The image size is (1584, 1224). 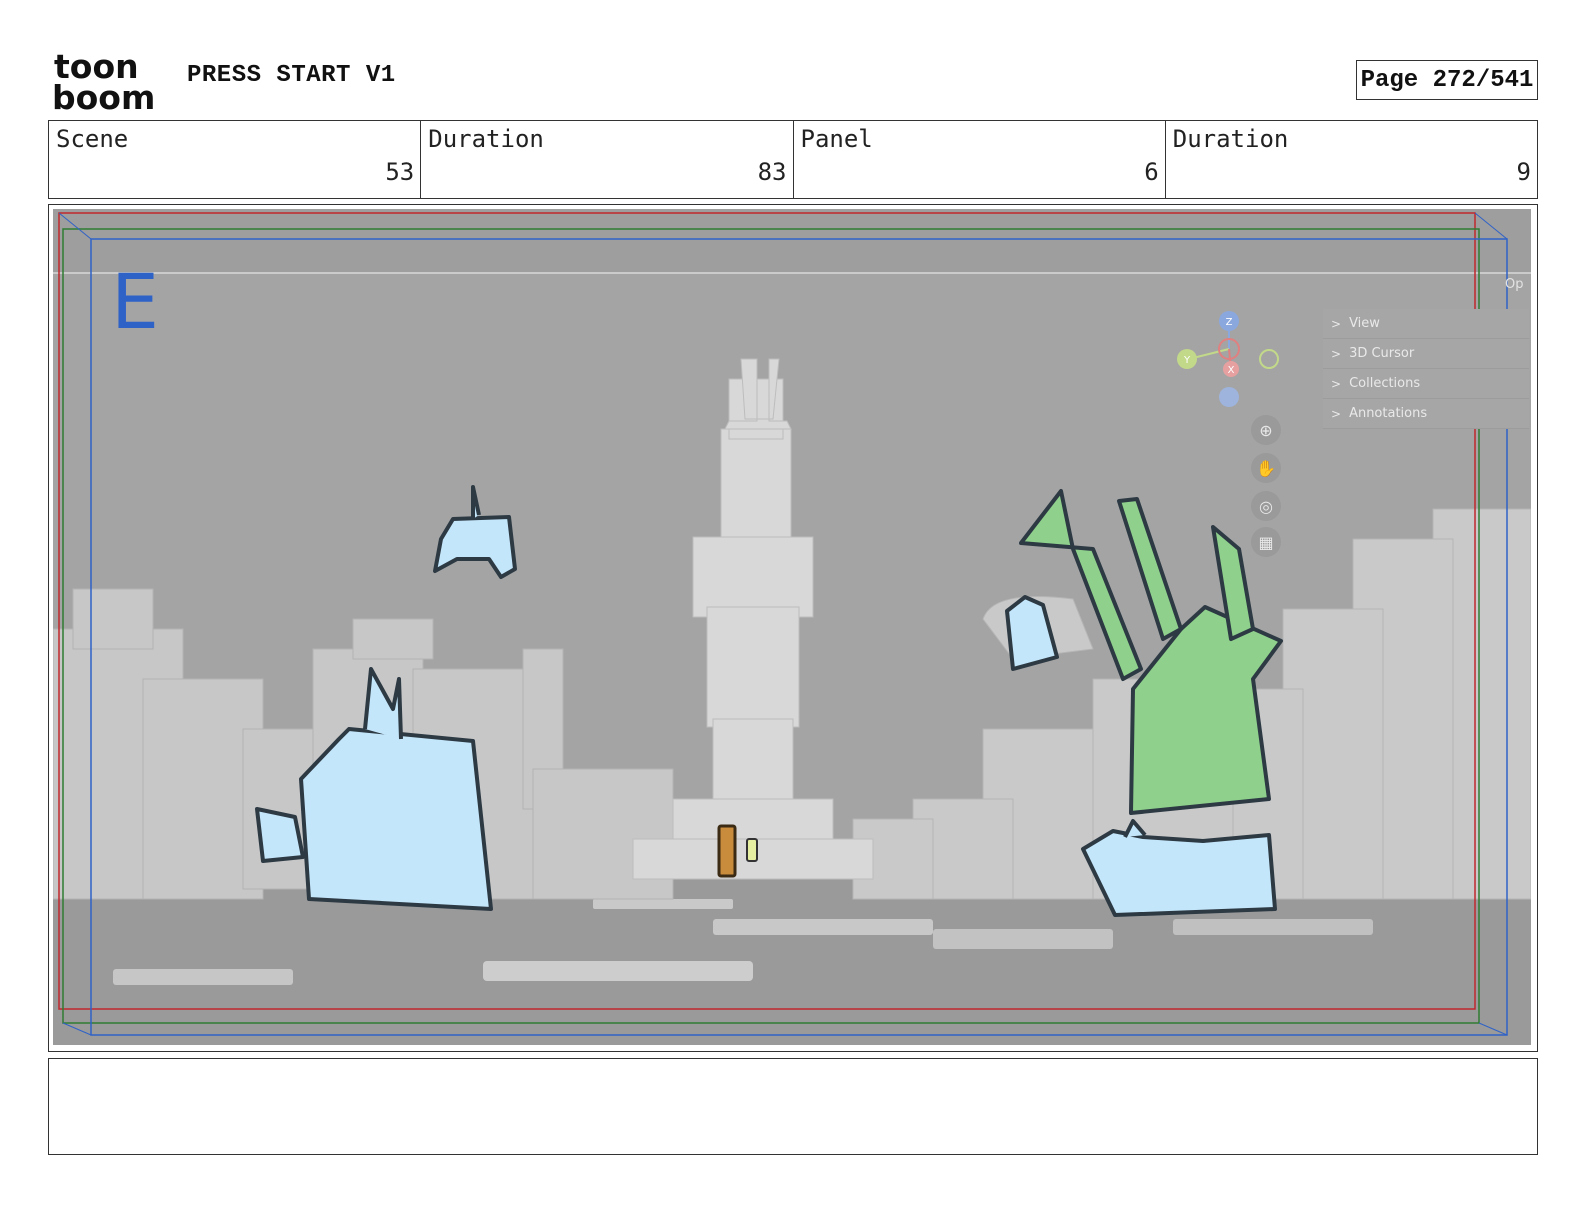 I want to click on viewport-options-tab: Op, so click(x=1514, y=284).